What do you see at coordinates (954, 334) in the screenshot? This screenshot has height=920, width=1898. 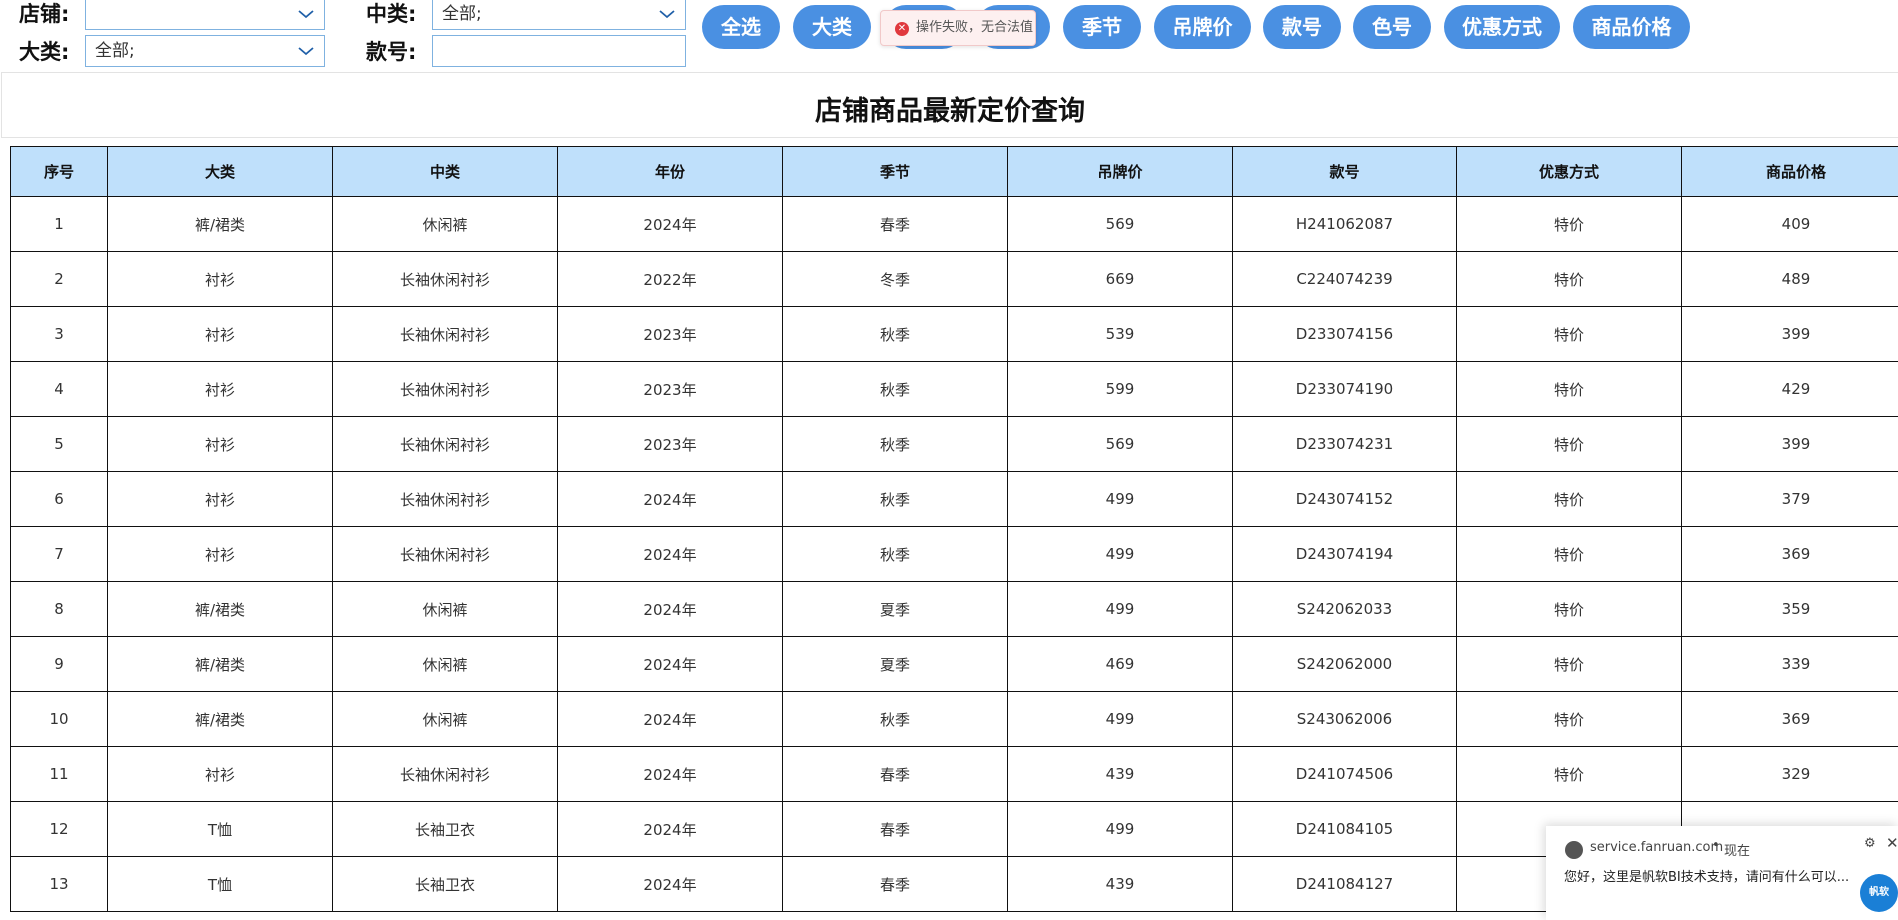 I see `table-row: 3 衬衫 长袖休闲衬衫 2023年 秋季 539 D233074156 特价 399` at bounding box center [954, 334].